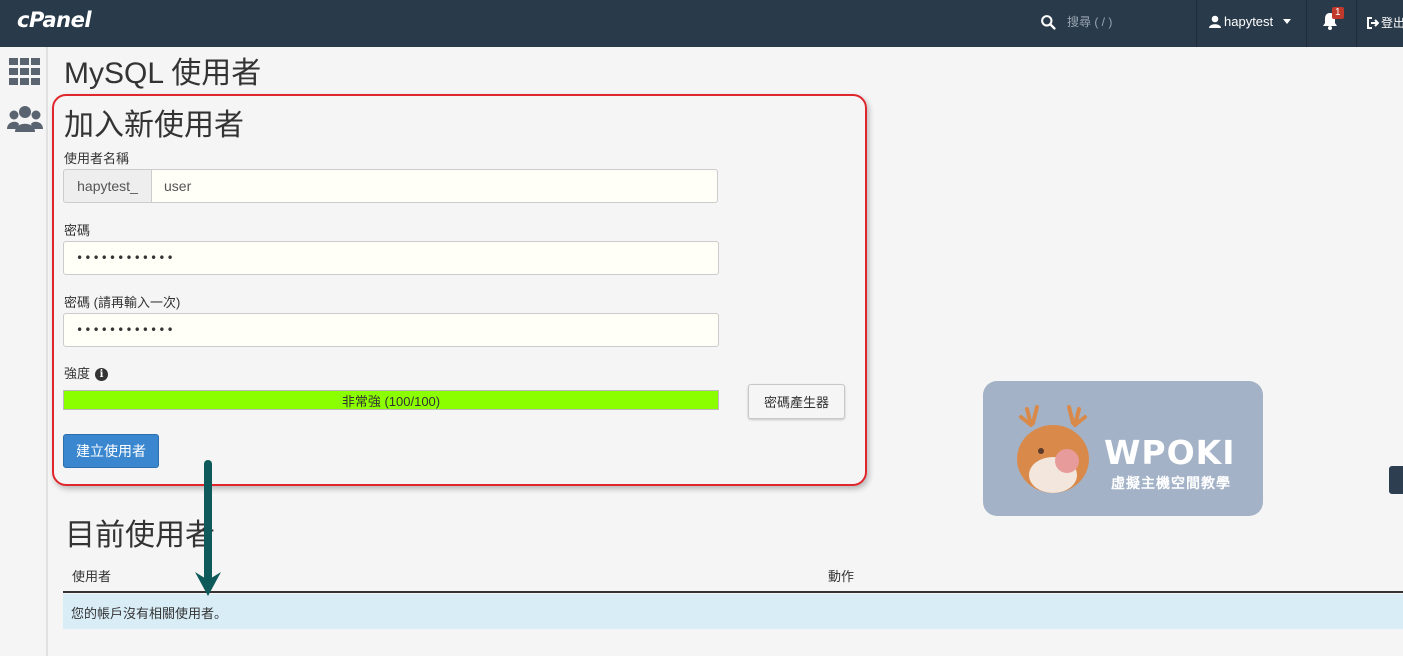 Image resolution: width=1403 pixels, height=656 pixels. I want to click on top-navbar: cPanel hapytest 1 登出, so click(701, 23).